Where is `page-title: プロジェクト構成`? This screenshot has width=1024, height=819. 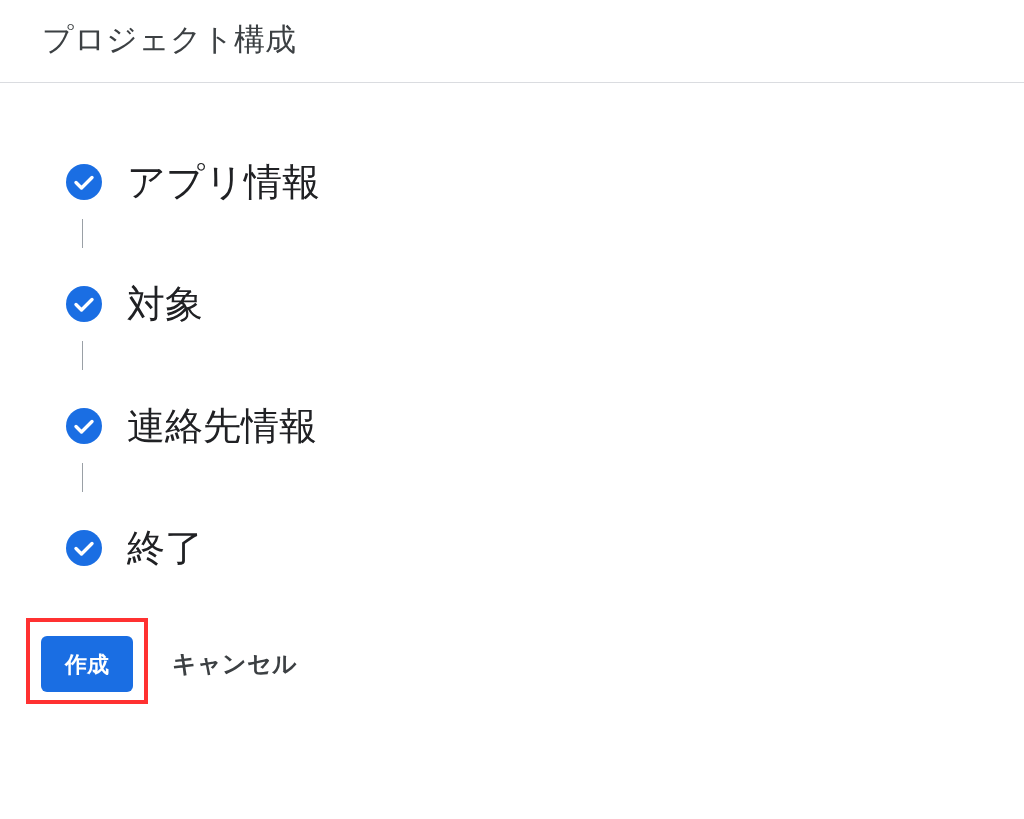 page-title: プロジェクト構成 is located at coordinates (169, 39).